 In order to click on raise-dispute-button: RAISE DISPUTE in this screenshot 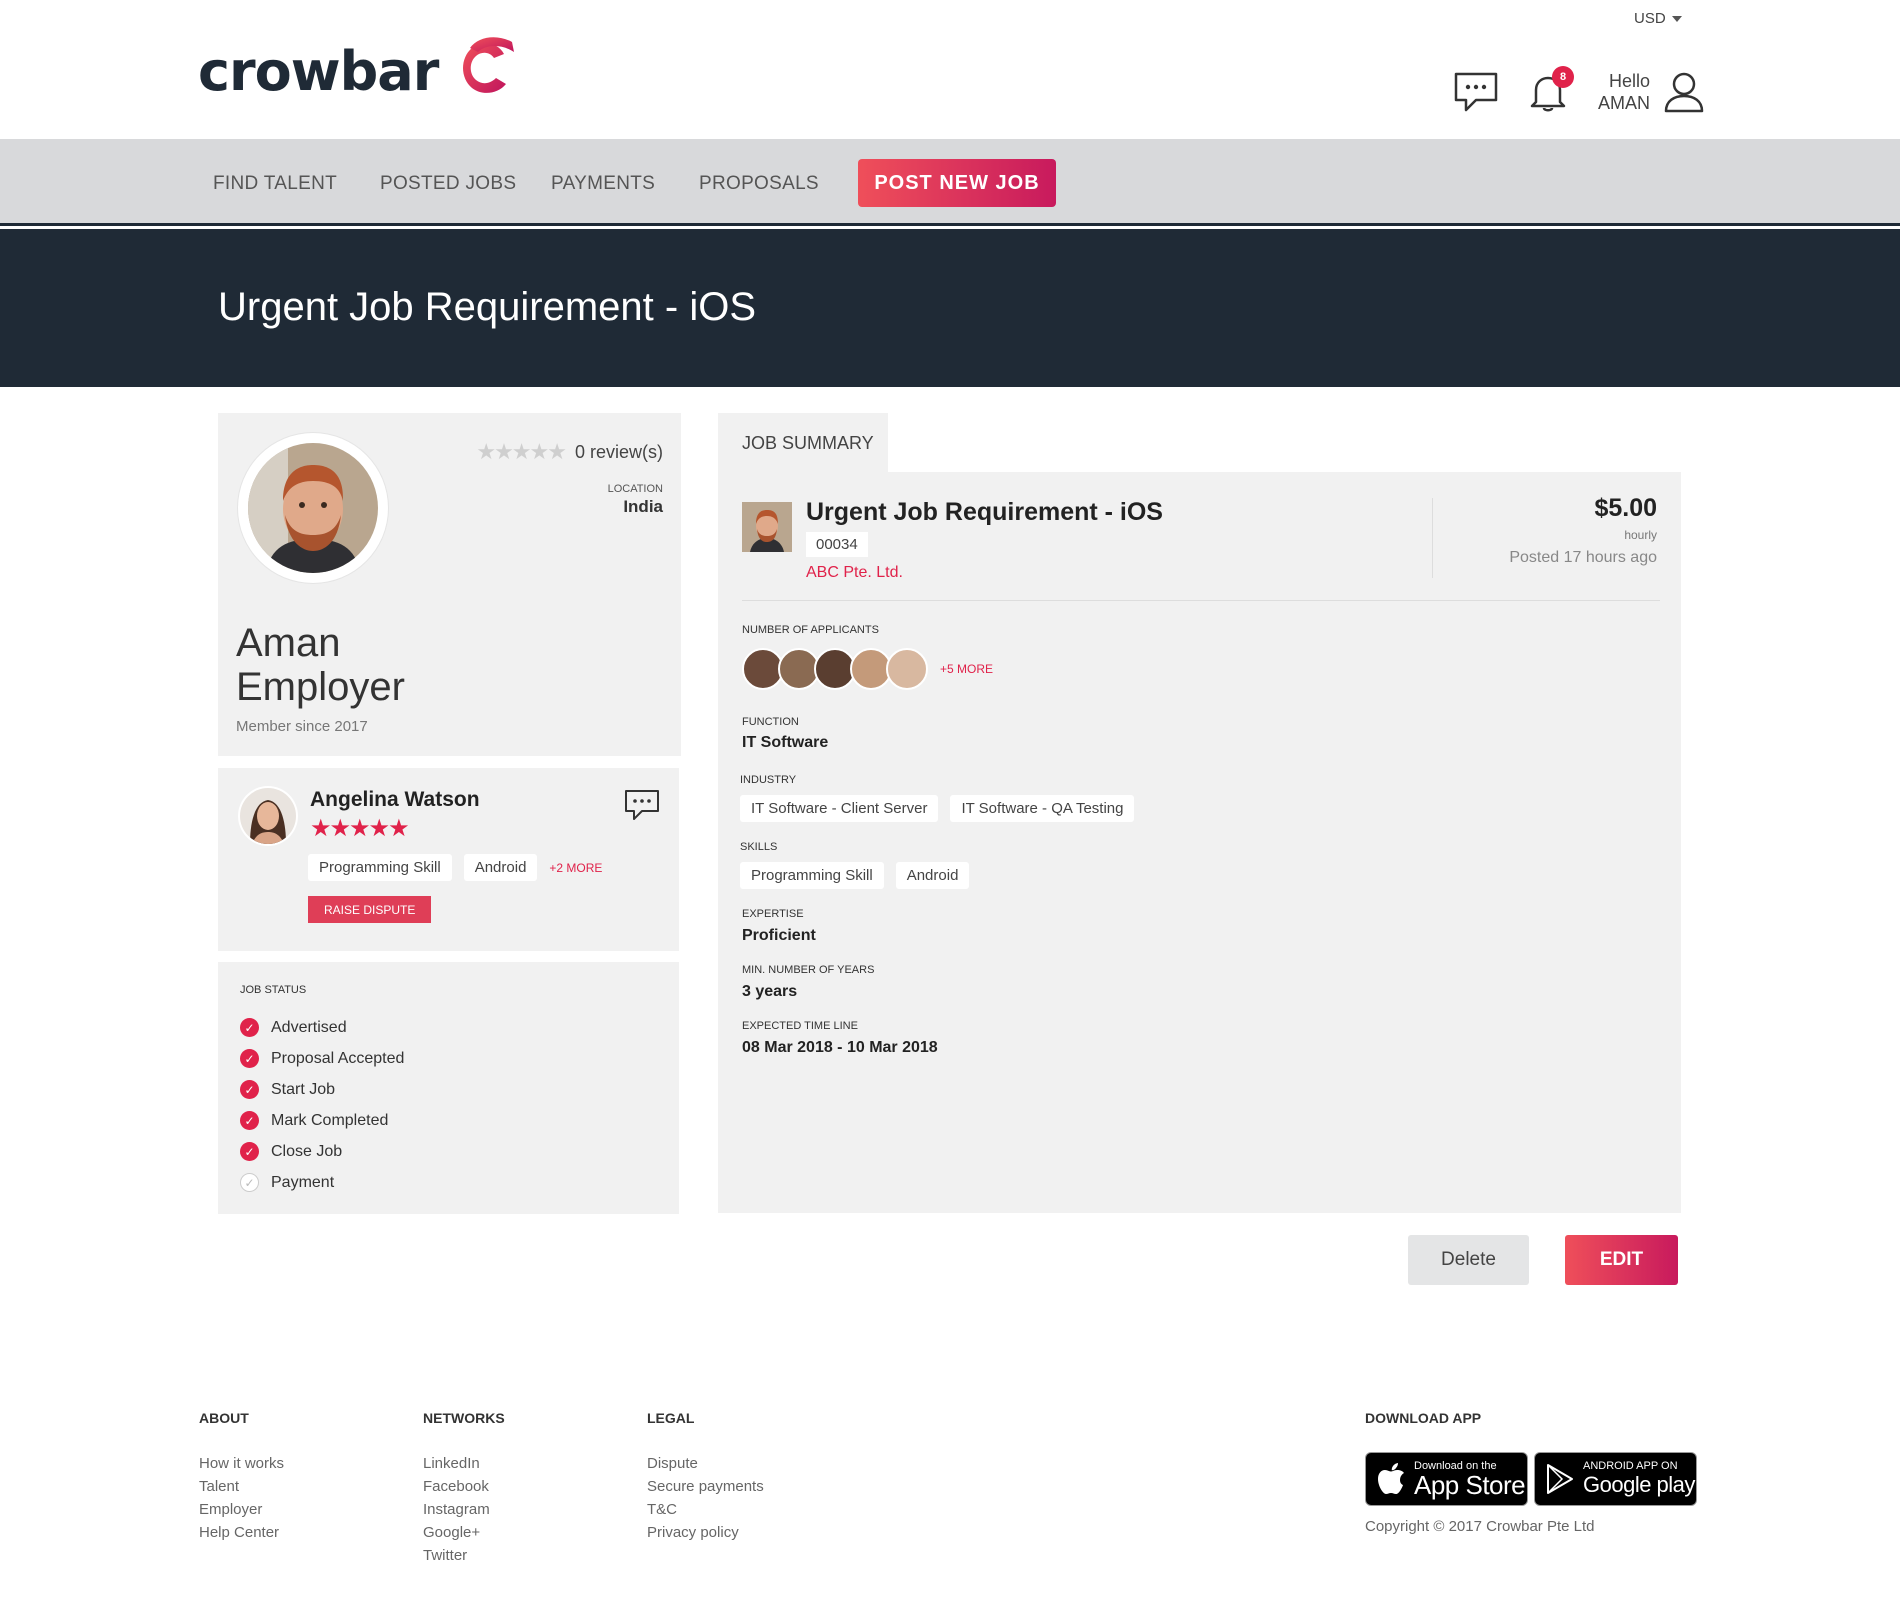, I will do `click(370, 909)`.